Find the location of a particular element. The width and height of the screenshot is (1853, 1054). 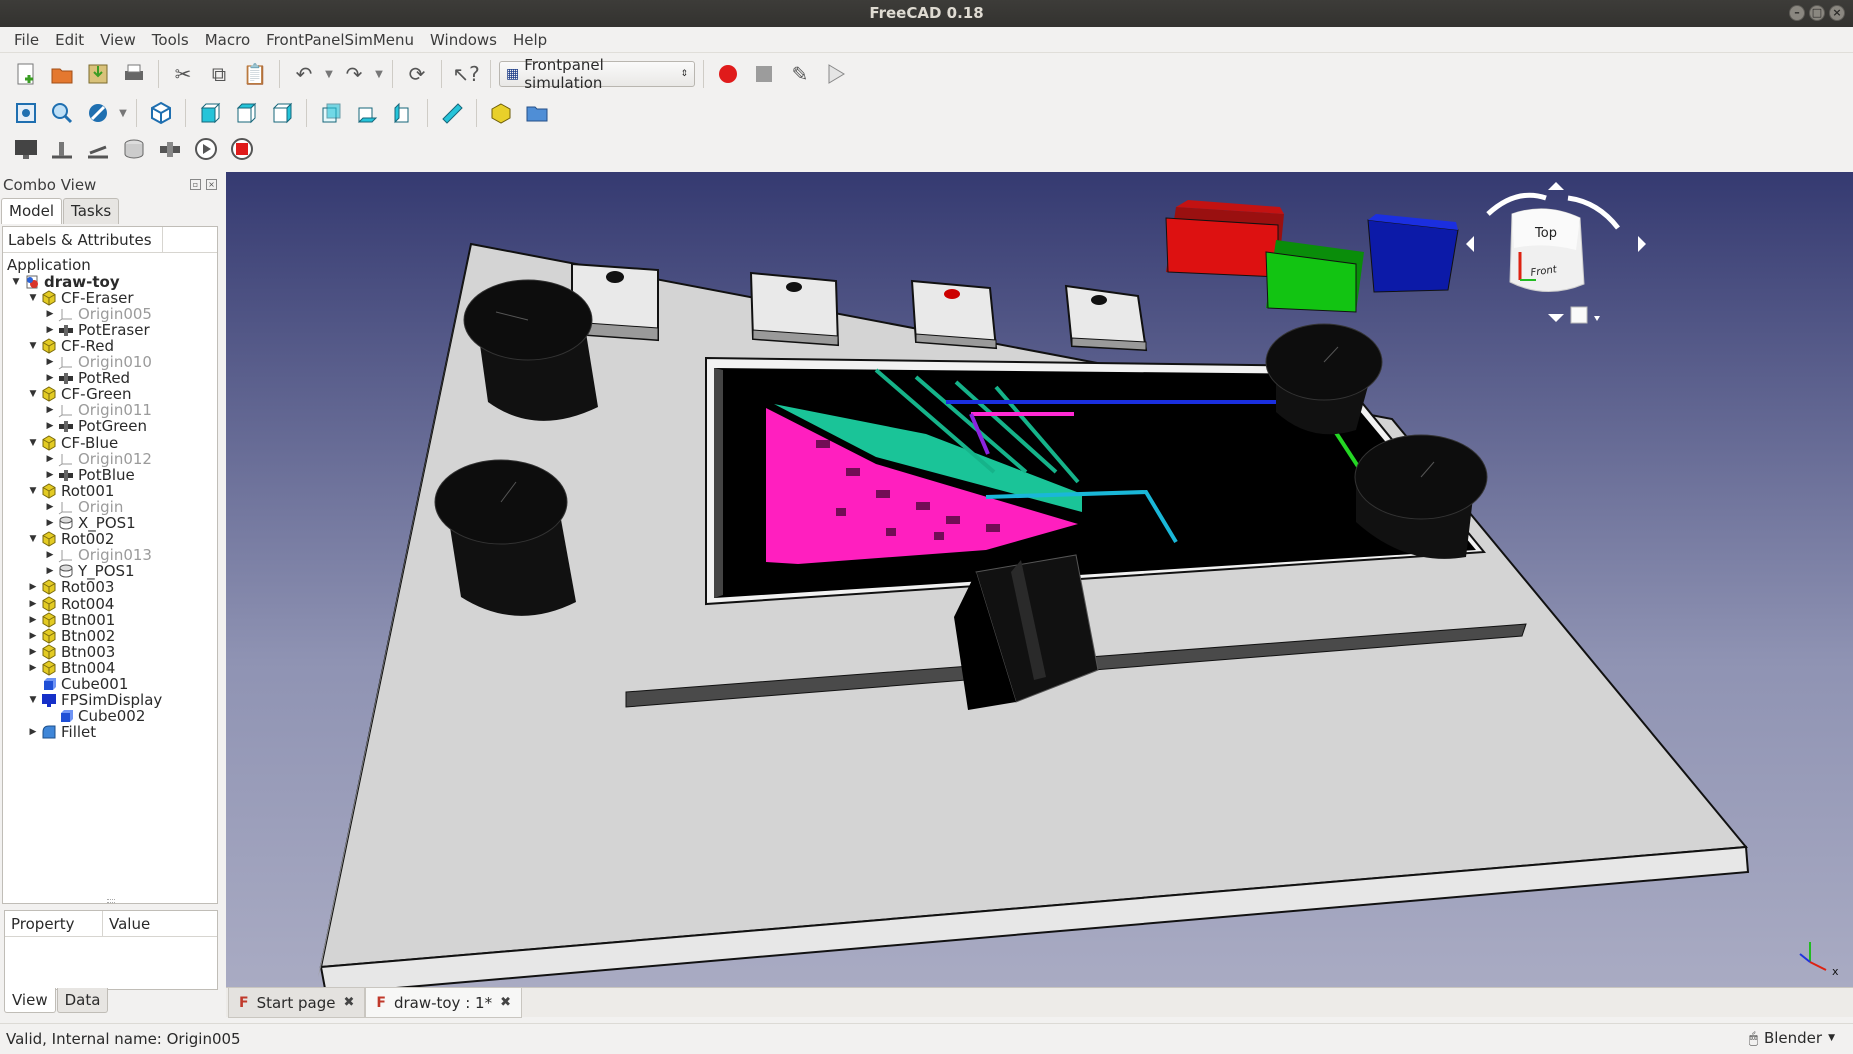

menu-view: View is located at coordinates (118, 40).